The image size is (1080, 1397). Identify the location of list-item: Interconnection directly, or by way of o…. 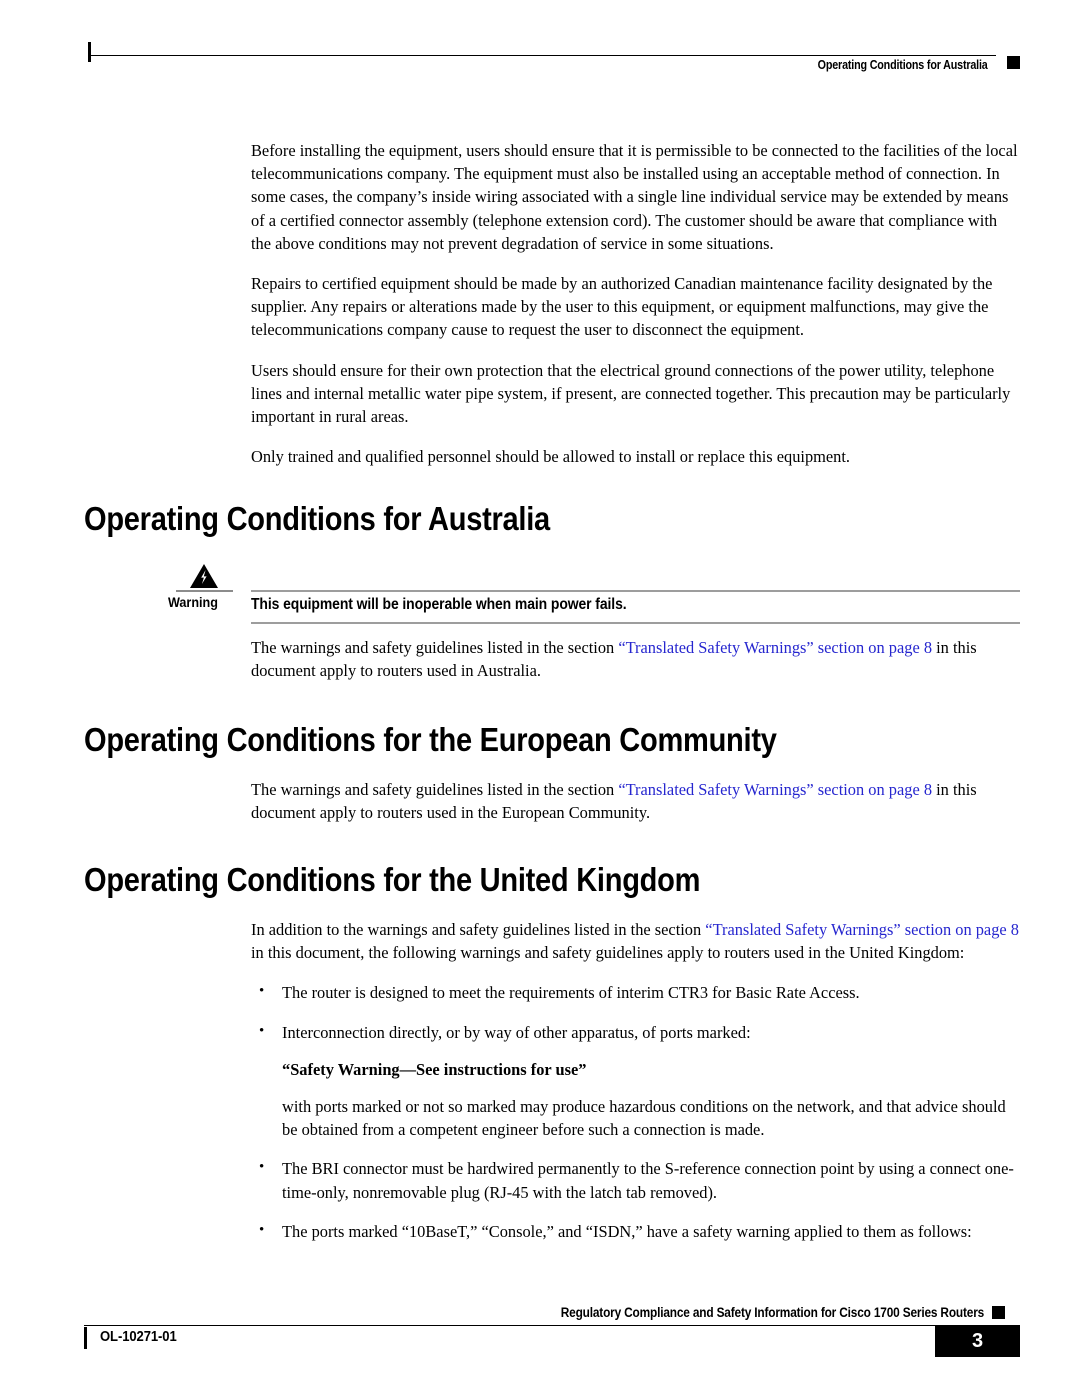
(635, 1081).